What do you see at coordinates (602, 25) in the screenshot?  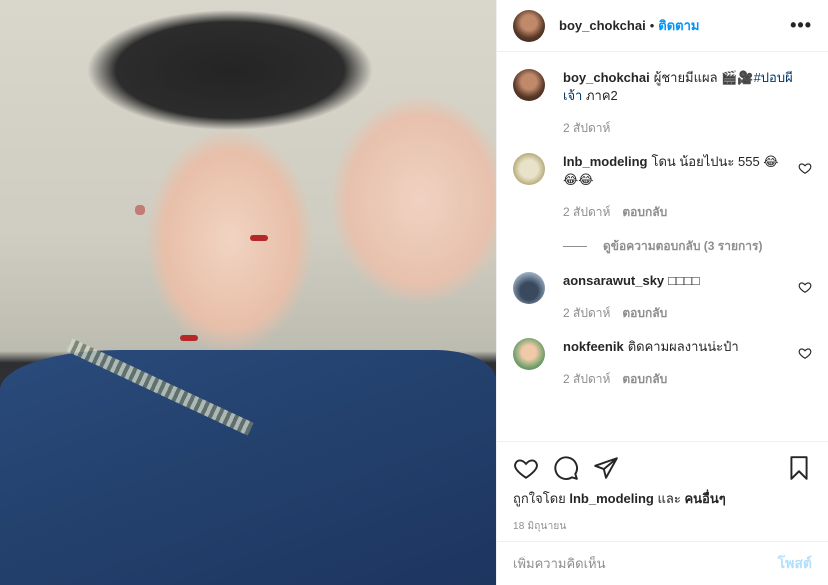 I see `author-username: boy_chokchai` at bounding box center [602, 25].